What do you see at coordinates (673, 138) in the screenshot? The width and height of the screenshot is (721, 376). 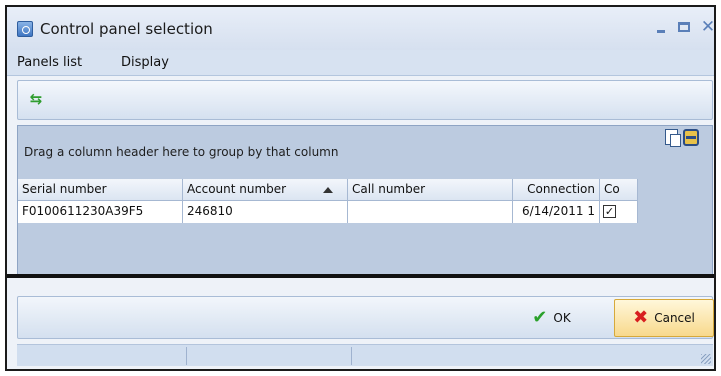 I see `copy-icon` at bounding box center [673, 138].